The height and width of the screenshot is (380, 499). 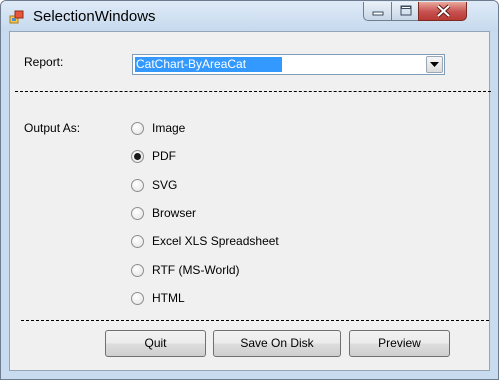 I want to click on radio-label: PDF, so click(x=164, y=156).